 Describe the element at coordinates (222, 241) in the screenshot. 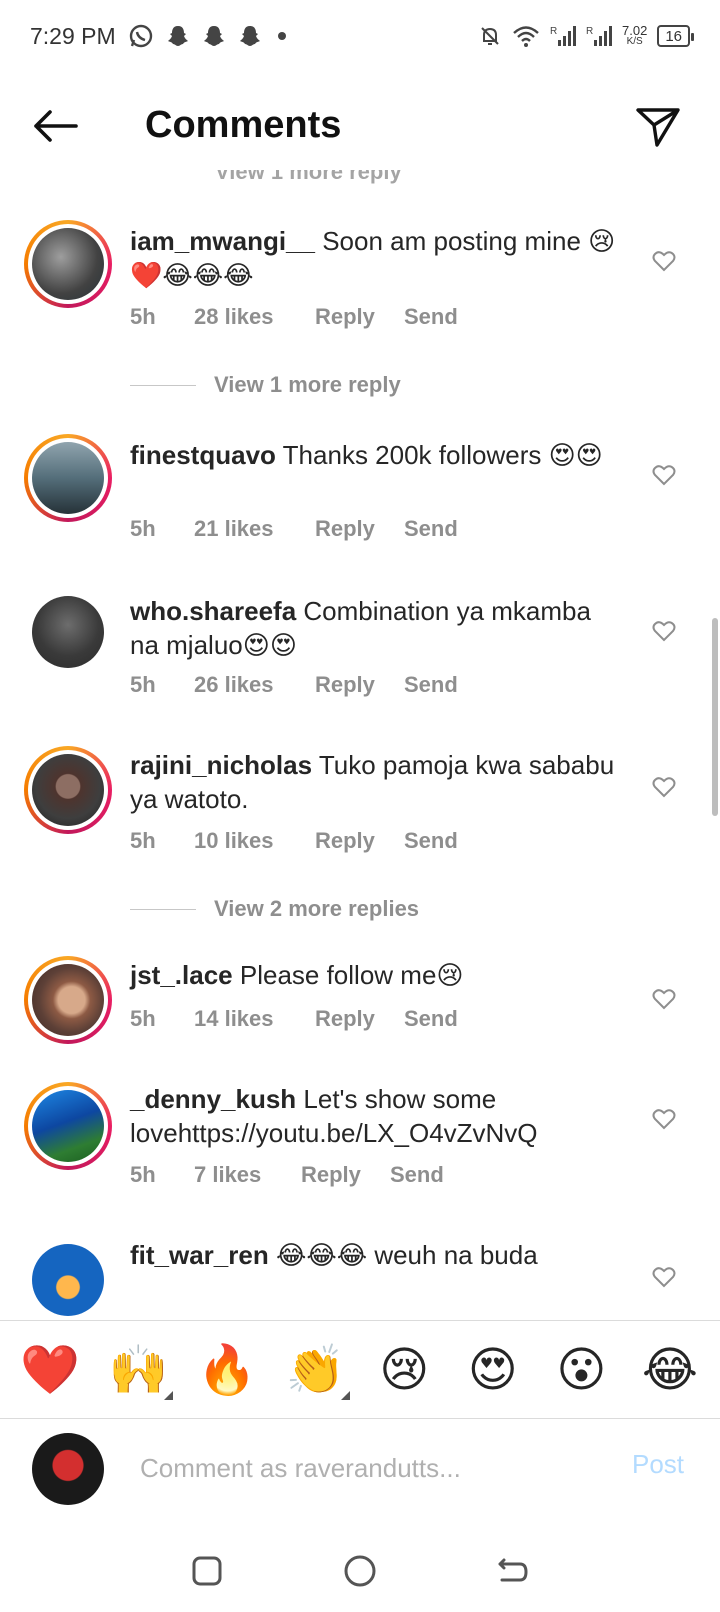

I see `comment-username: iam_mwangi__` at that location.